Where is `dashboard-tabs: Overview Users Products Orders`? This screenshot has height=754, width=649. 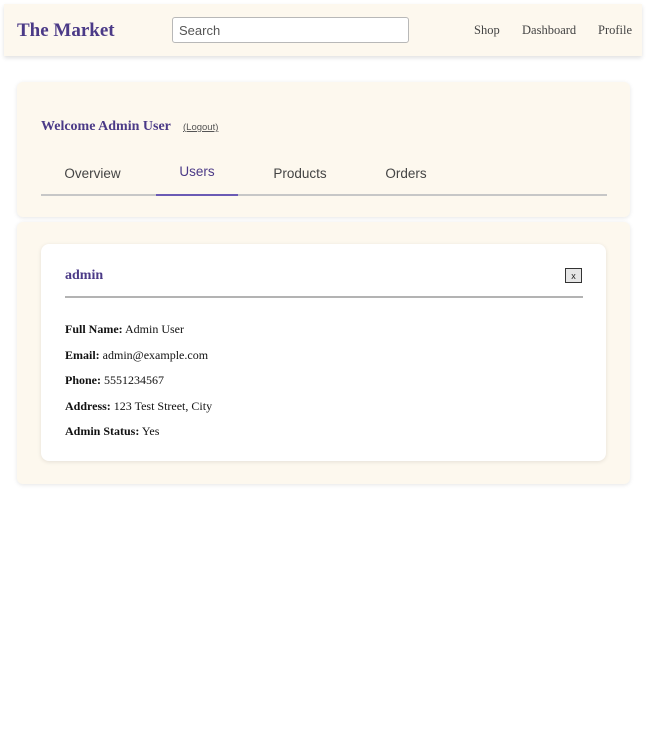
dashboard-tabs: Overview Users Products Orders is located at coordinates (324, 175).